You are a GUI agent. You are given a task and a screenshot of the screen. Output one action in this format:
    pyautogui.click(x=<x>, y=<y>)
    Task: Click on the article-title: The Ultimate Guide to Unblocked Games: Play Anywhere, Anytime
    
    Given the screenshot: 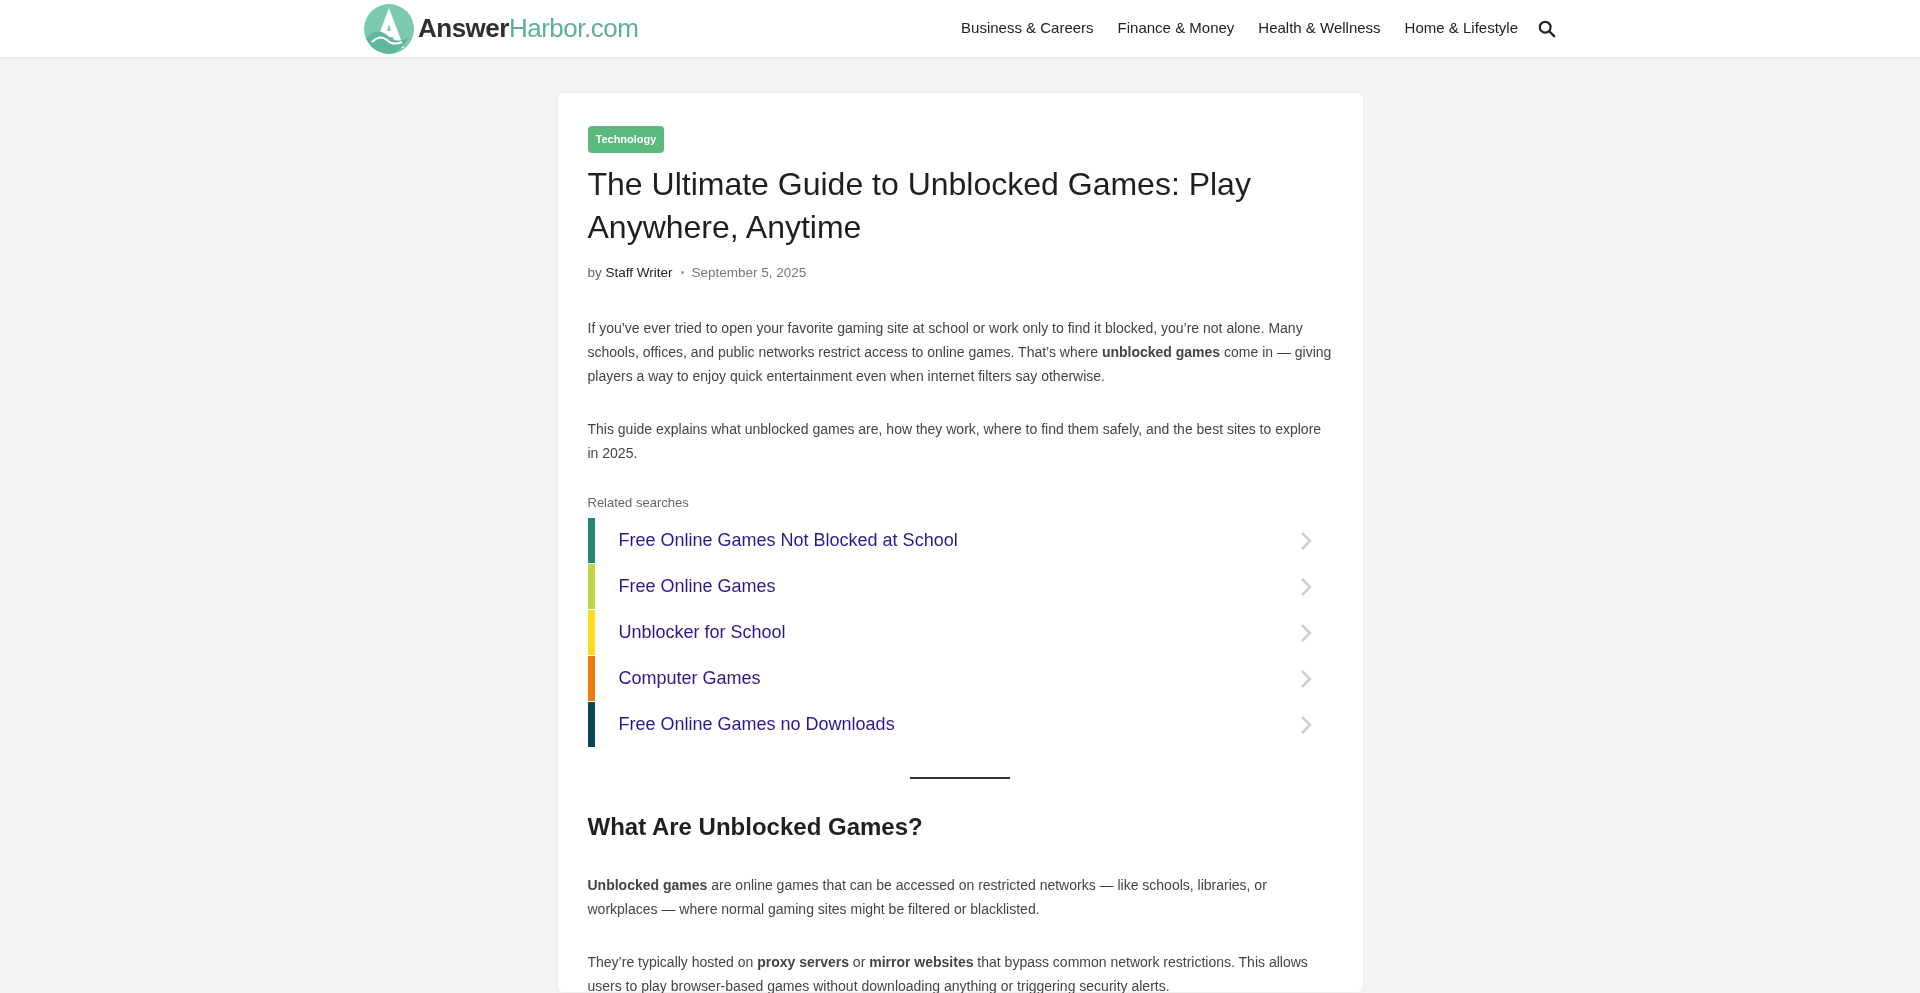 What is the action you would take?
    pyautogui.click(x=919, y=205)
    